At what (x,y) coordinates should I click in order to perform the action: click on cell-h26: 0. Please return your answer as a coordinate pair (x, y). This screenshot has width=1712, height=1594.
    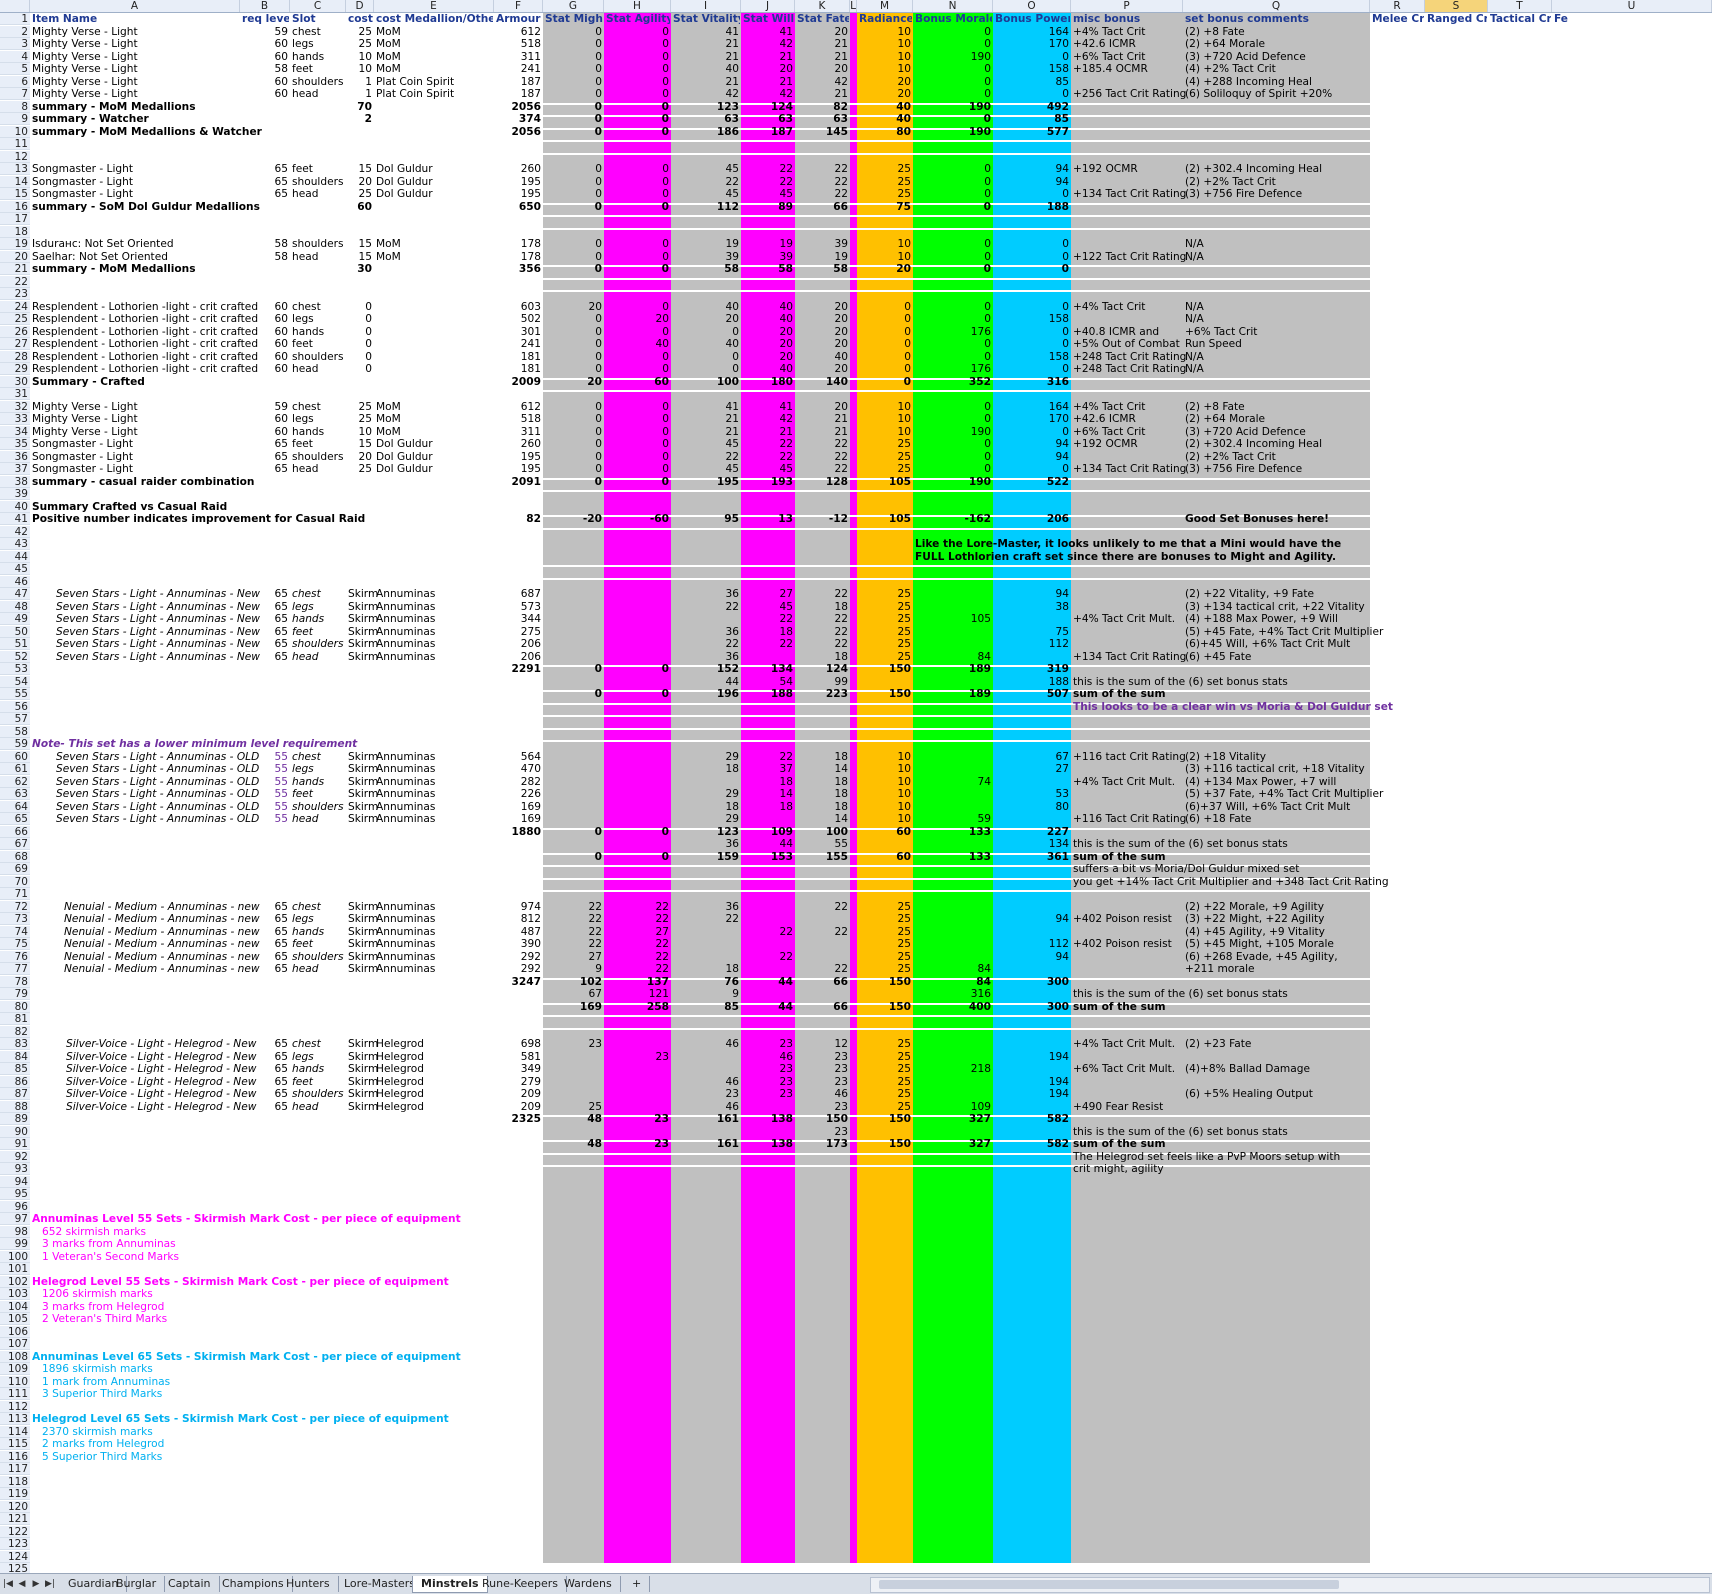
    Looking at the image, I should click on (637, 332).